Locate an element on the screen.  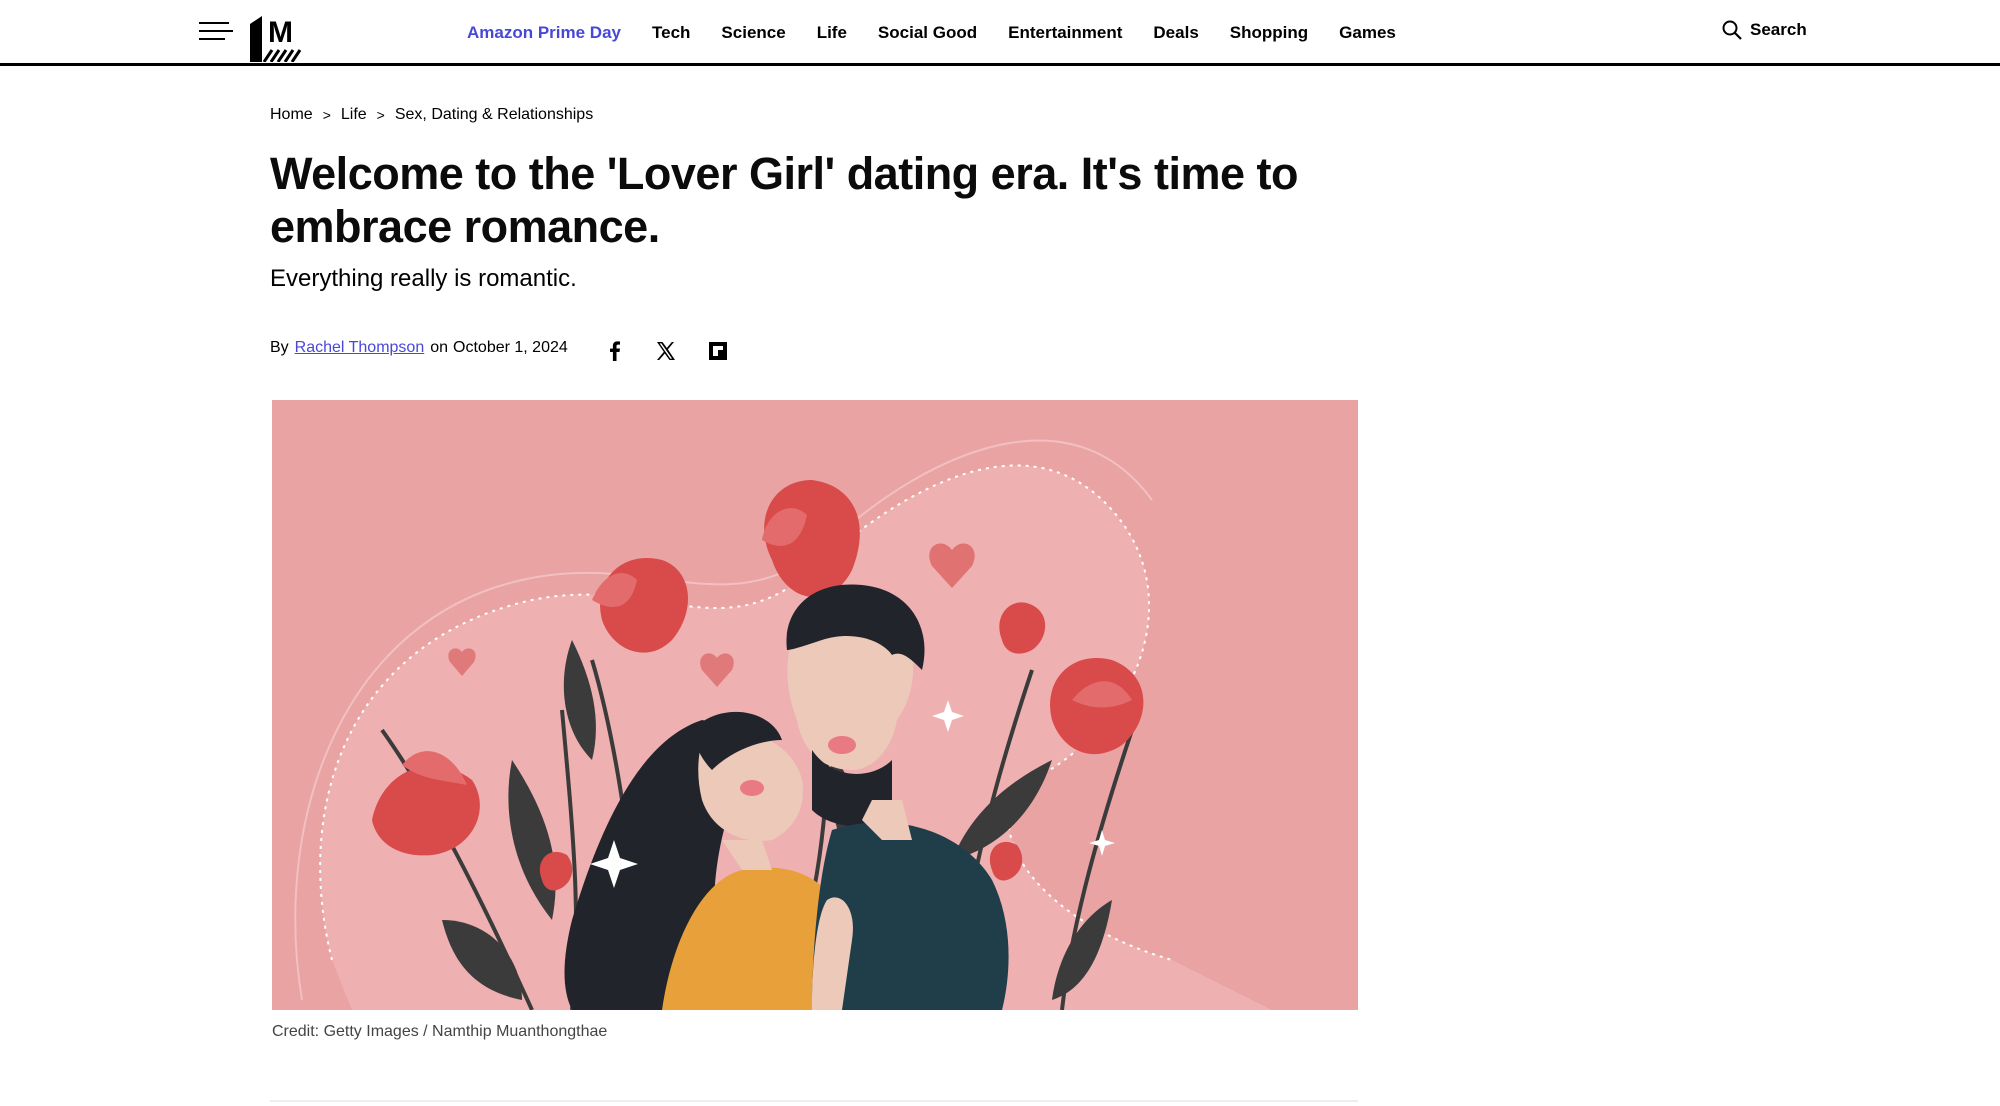
nav-item-games: Games is located at coordinates (1367, 33).